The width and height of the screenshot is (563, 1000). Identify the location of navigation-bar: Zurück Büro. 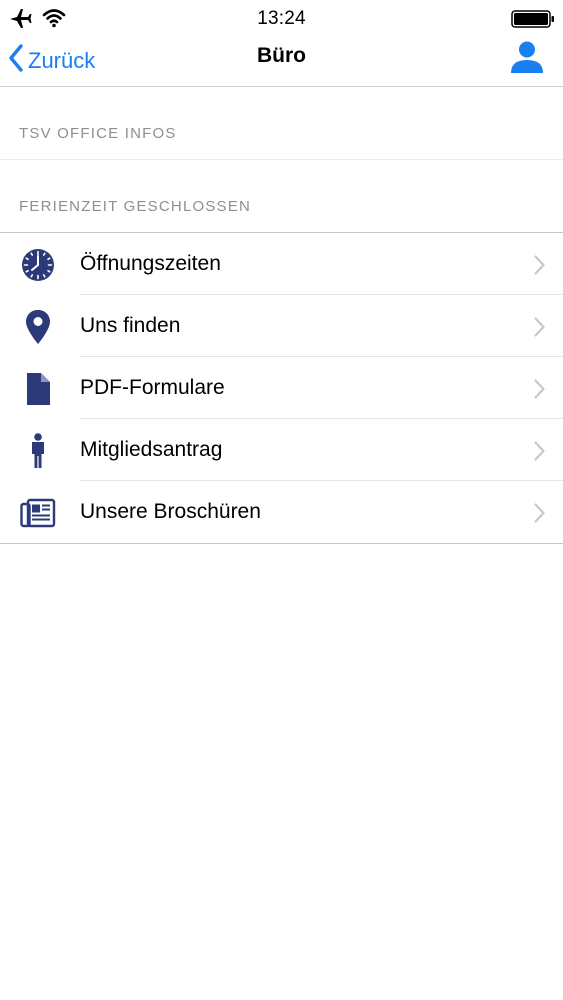
(281, 61).